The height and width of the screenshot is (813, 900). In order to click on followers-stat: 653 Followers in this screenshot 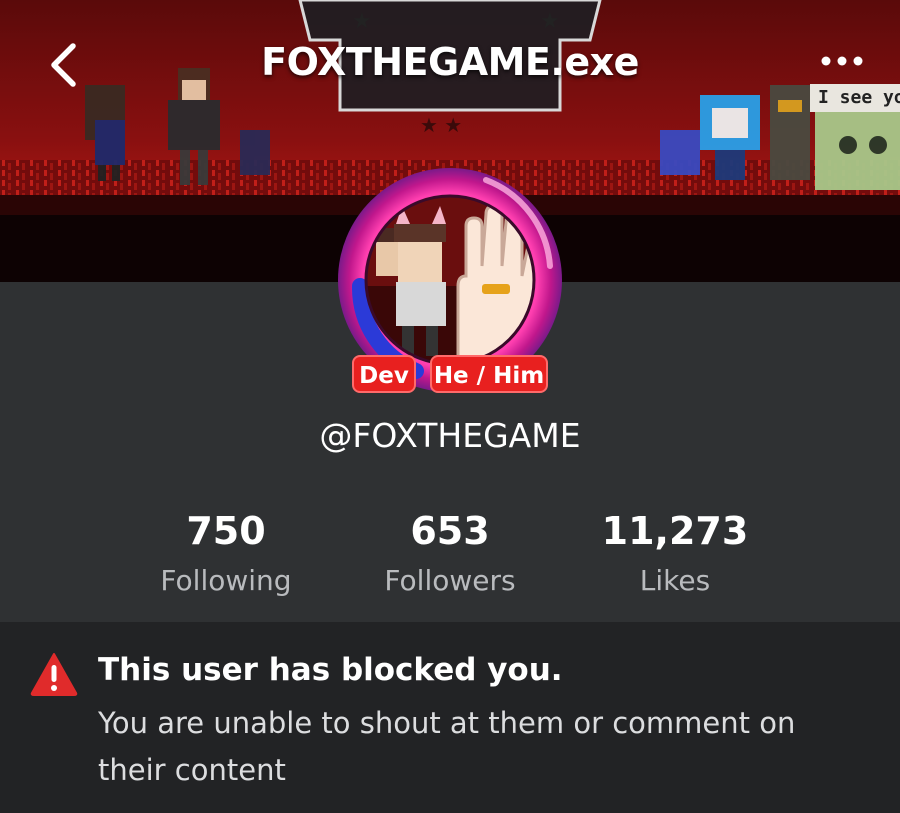, I will do `click(450, 555)`.